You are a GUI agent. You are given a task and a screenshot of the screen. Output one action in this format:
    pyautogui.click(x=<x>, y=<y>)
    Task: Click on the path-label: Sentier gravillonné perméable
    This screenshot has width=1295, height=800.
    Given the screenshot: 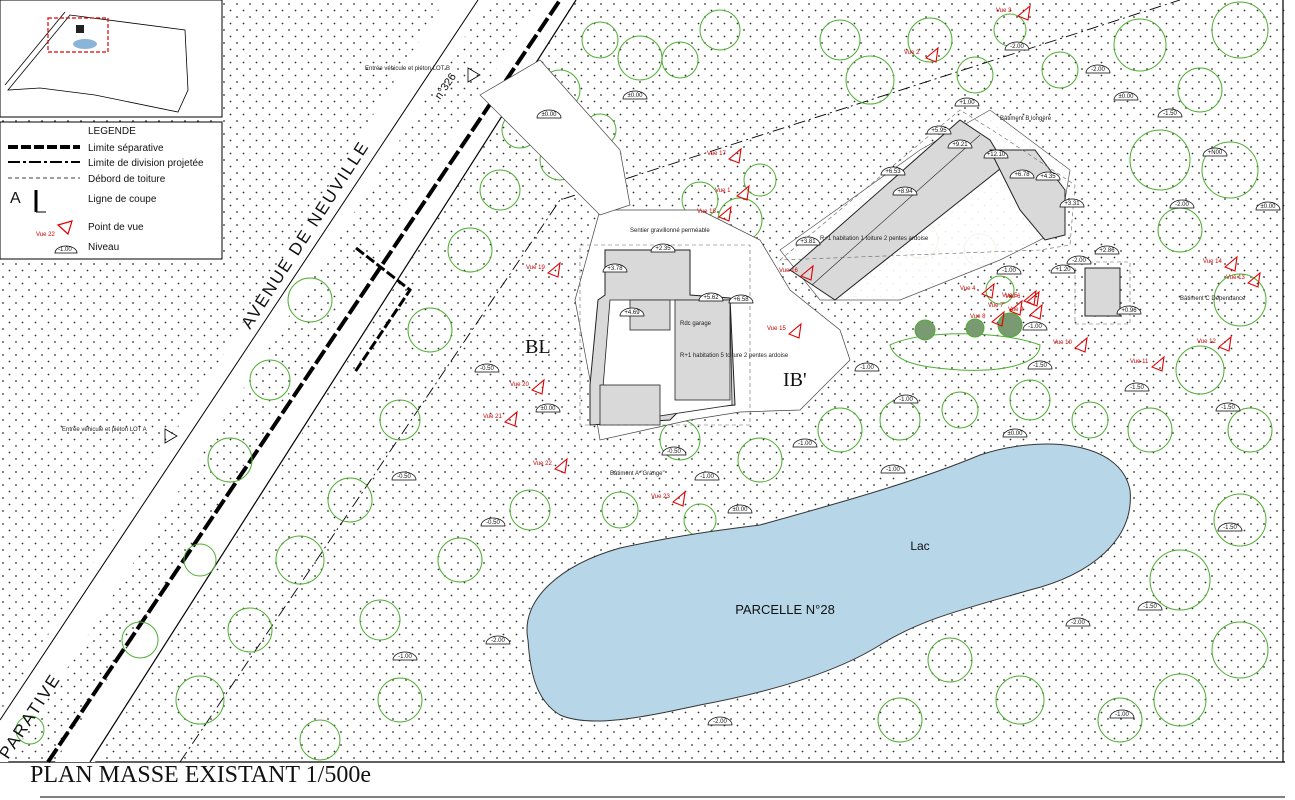 What is the action you would take?
    pyautogui.click(x=670, y=231)
    